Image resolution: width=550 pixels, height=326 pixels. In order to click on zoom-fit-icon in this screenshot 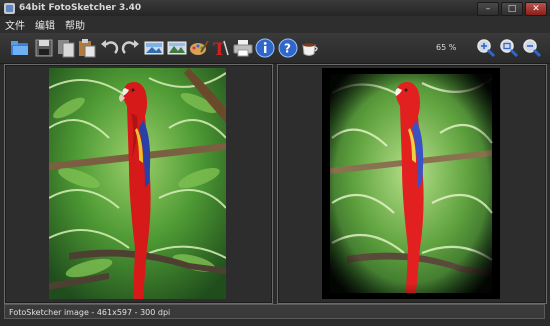, I will do `click(509, 48)`.